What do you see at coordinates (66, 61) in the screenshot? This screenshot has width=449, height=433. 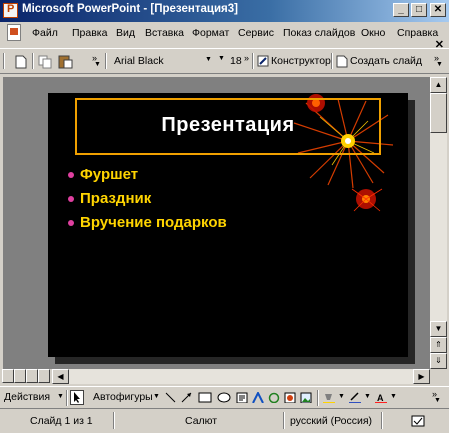 I see `paste-icon` at bounding box center [66, 61].